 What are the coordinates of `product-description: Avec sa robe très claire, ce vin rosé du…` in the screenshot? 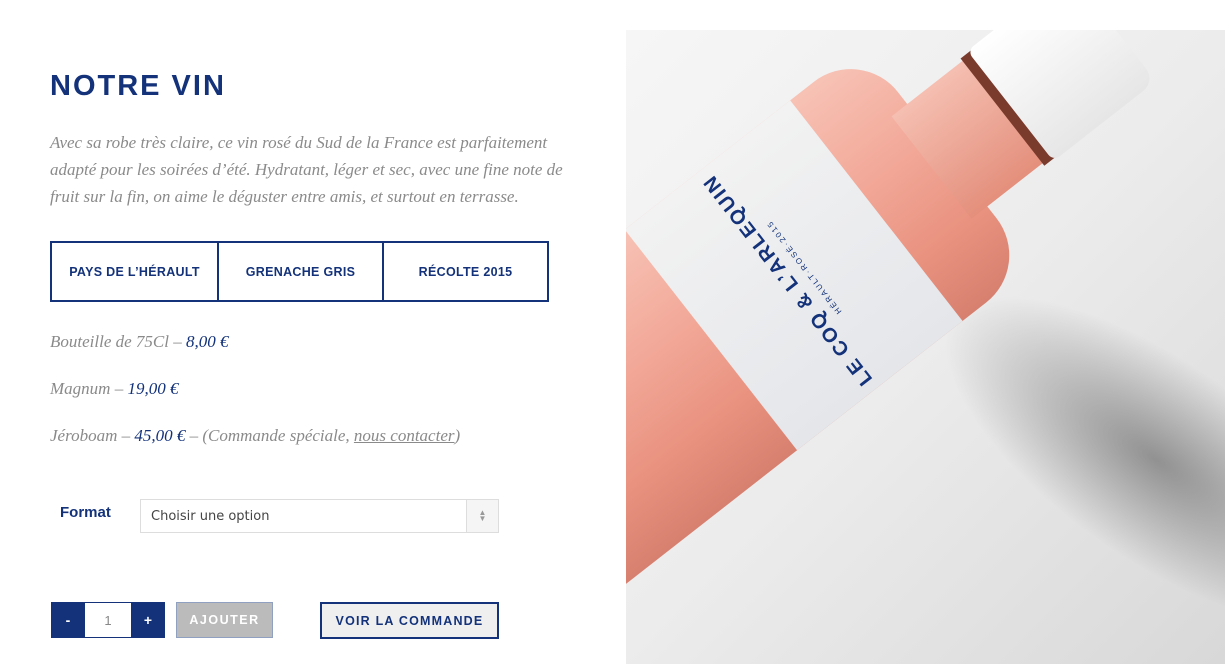 It's located at (306, 169).